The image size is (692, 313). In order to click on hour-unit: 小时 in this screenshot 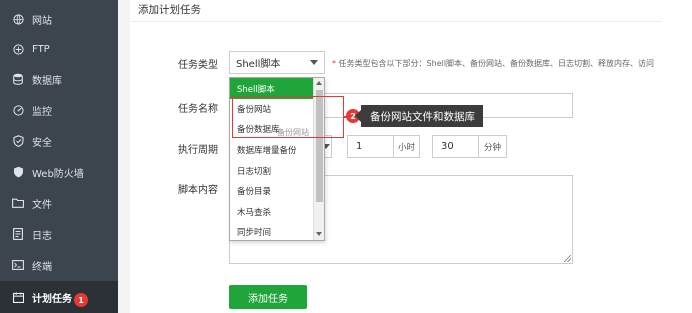, I will do `click(407, 146)`.